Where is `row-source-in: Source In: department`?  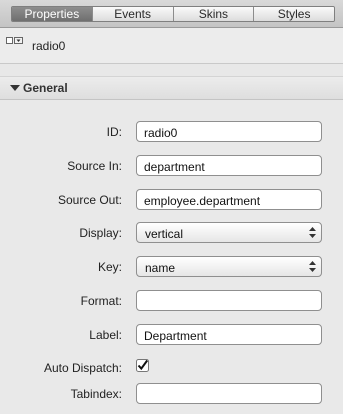
row-source-in: Source In: department is located at coordinates (171, 167).